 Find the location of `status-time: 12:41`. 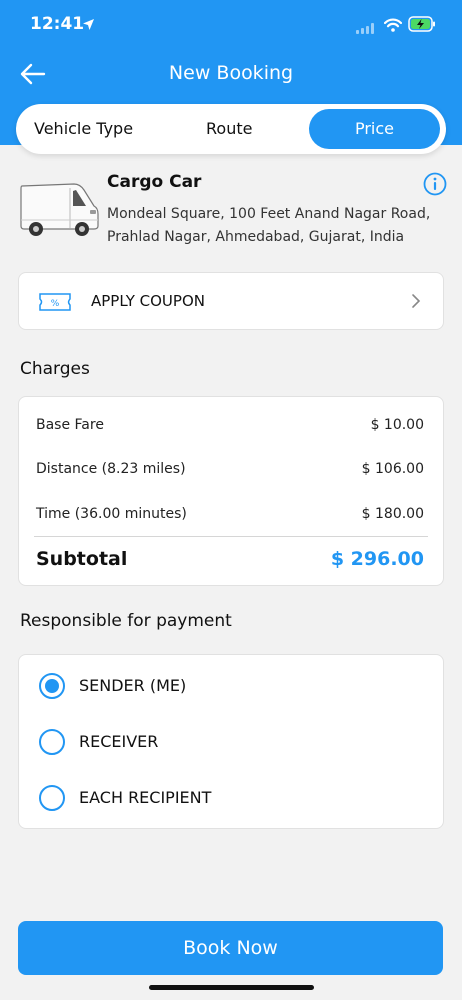

status-time: 12:41 is located at coordinates (57, 24).